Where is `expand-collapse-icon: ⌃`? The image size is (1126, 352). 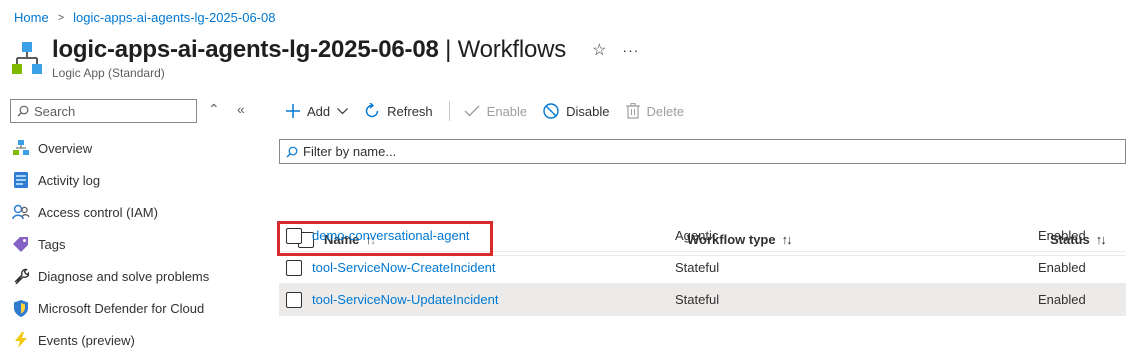 expand-collapse-icon: ⌃ is located at coordinates (214, 109).